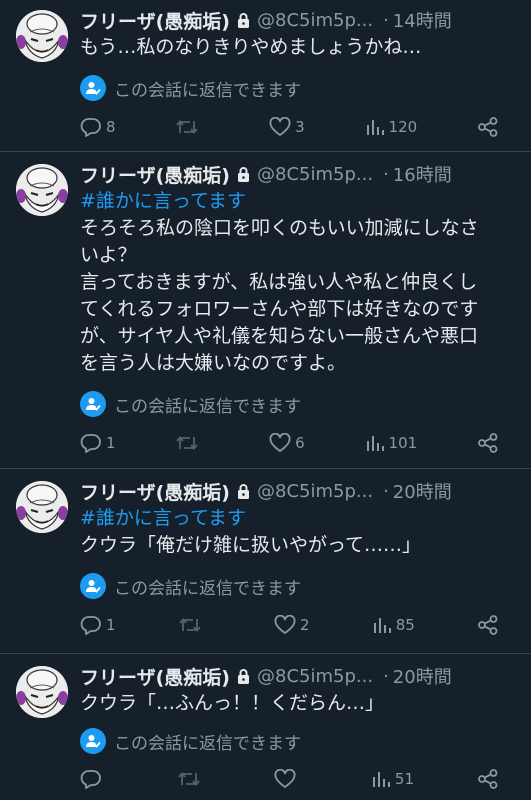  I want to click on tweet-text: クウラ「…ふんっ！！くだらん…」, so click(300, 703).